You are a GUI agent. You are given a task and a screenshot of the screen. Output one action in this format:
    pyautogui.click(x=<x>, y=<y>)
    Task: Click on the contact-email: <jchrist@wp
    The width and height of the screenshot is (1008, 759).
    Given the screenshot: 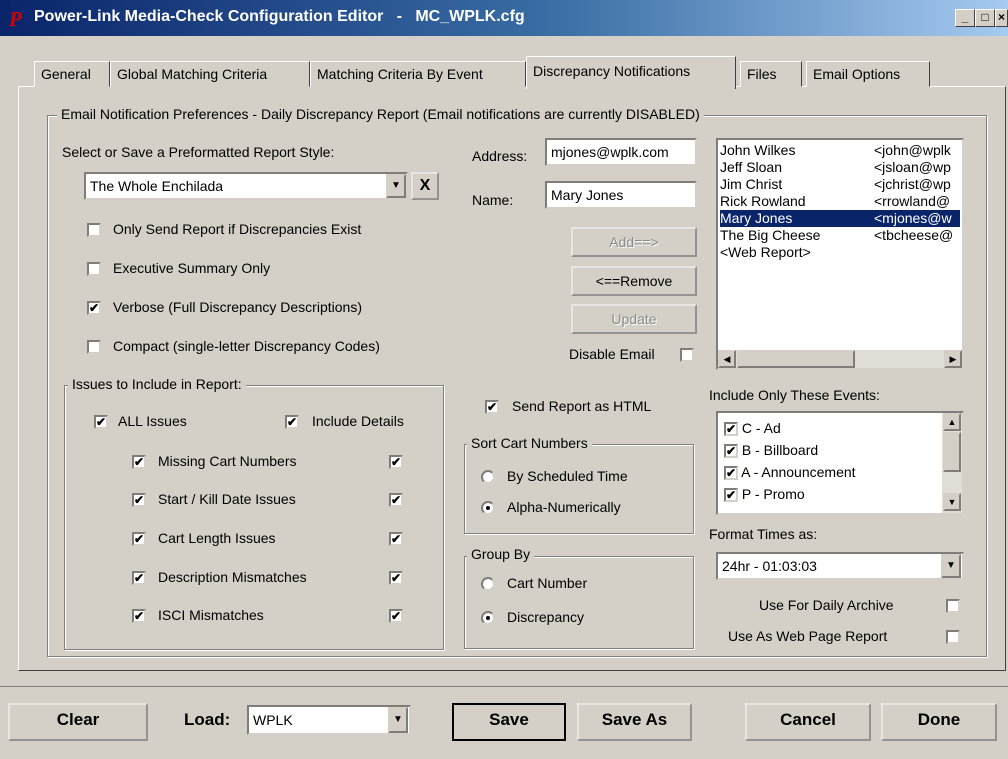 What is the action you would take?
    pyautogui.click(x=912, y=184)
    